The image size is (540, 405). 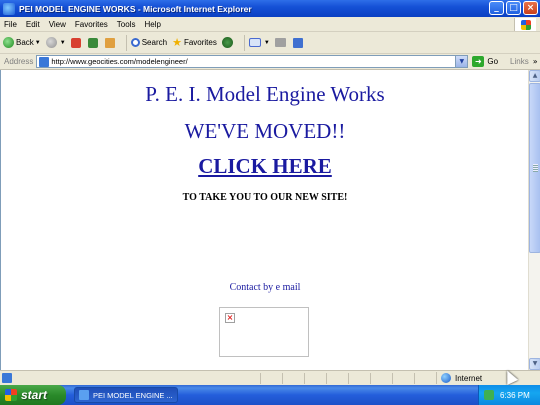 I want to click on favorites-button: ★ Favorites, so click(x=194, y=42).